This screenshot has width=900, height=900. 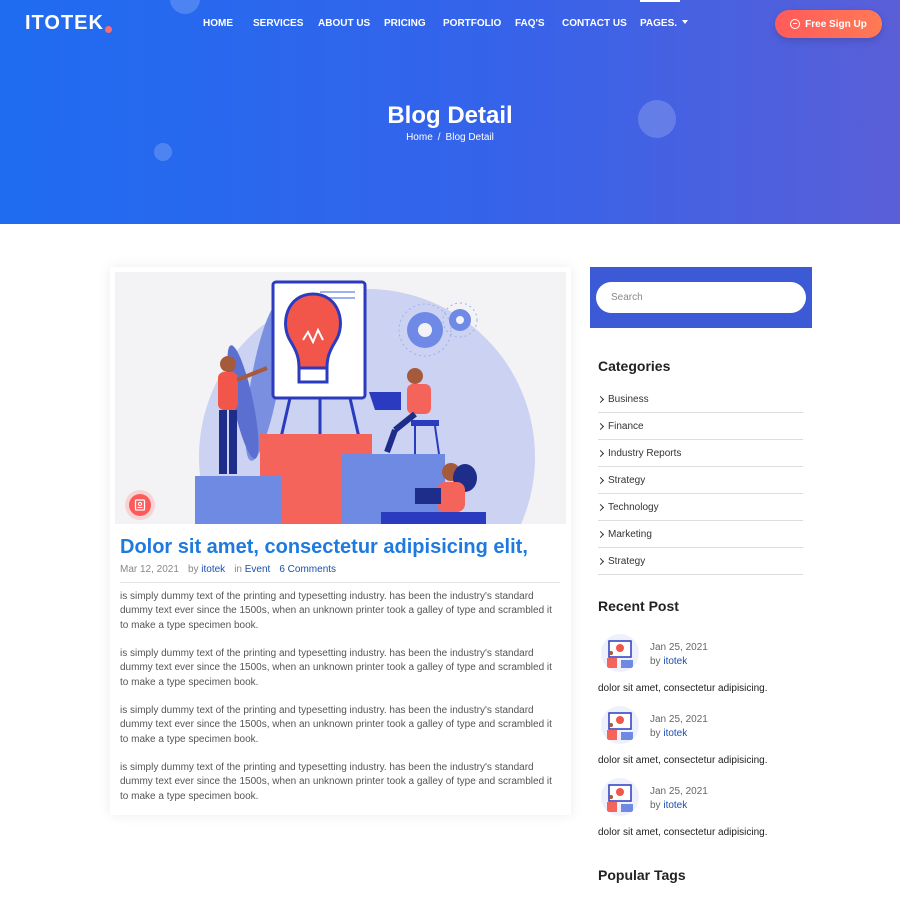 What do you see at coordinates (633, 507) in the screenshot?
I see `category-label: Technology` at bounding box center [633, 507].